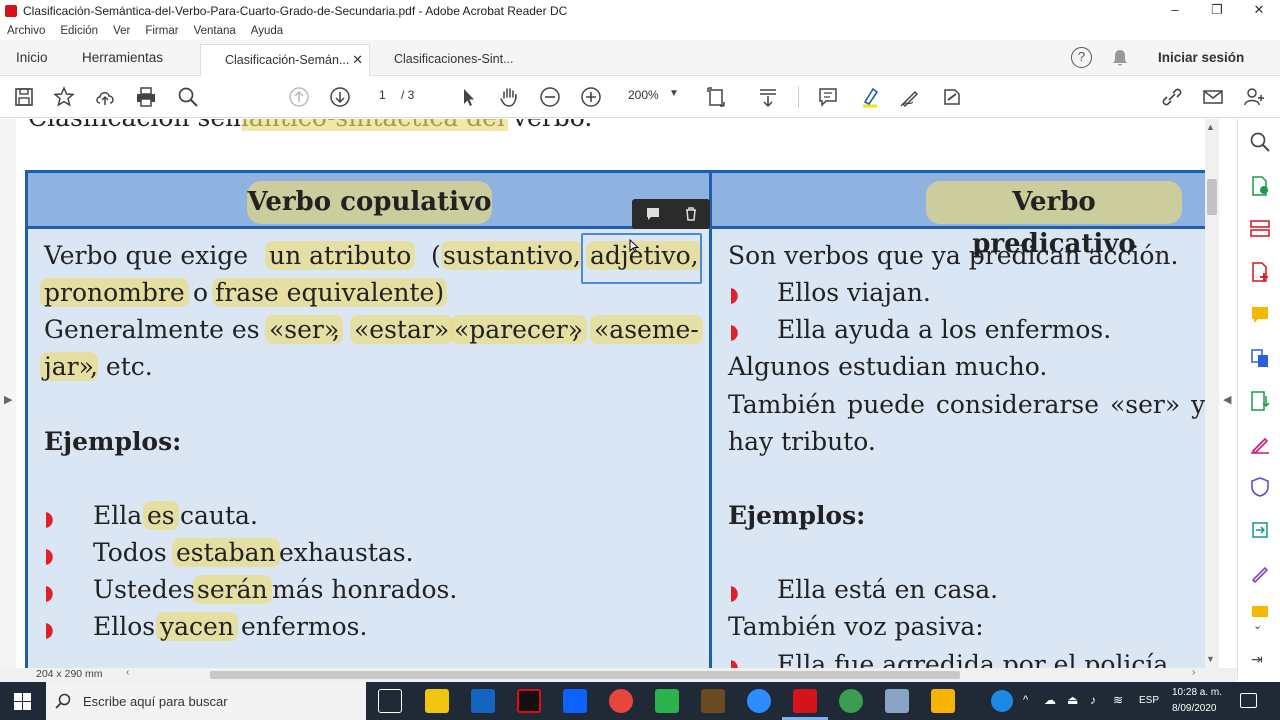 Image resolution: width=1280 pixels, height=720 pixels. What do you see at coordinates (674, 93) in the screenshot?
I see `zoom-chevron-down-icon: ▼` at bounding box center [674, 93].